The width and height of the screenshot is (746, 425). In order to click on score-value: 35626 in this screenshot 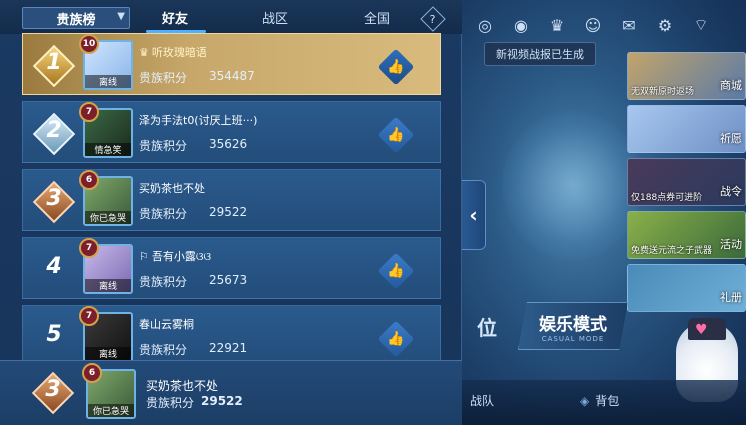, I will do `click(228, 144)`.